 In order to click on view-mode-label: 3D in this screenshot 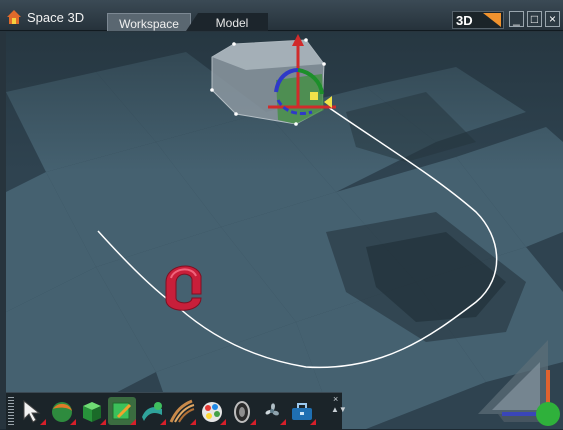, I will do `click(464, 20)`.